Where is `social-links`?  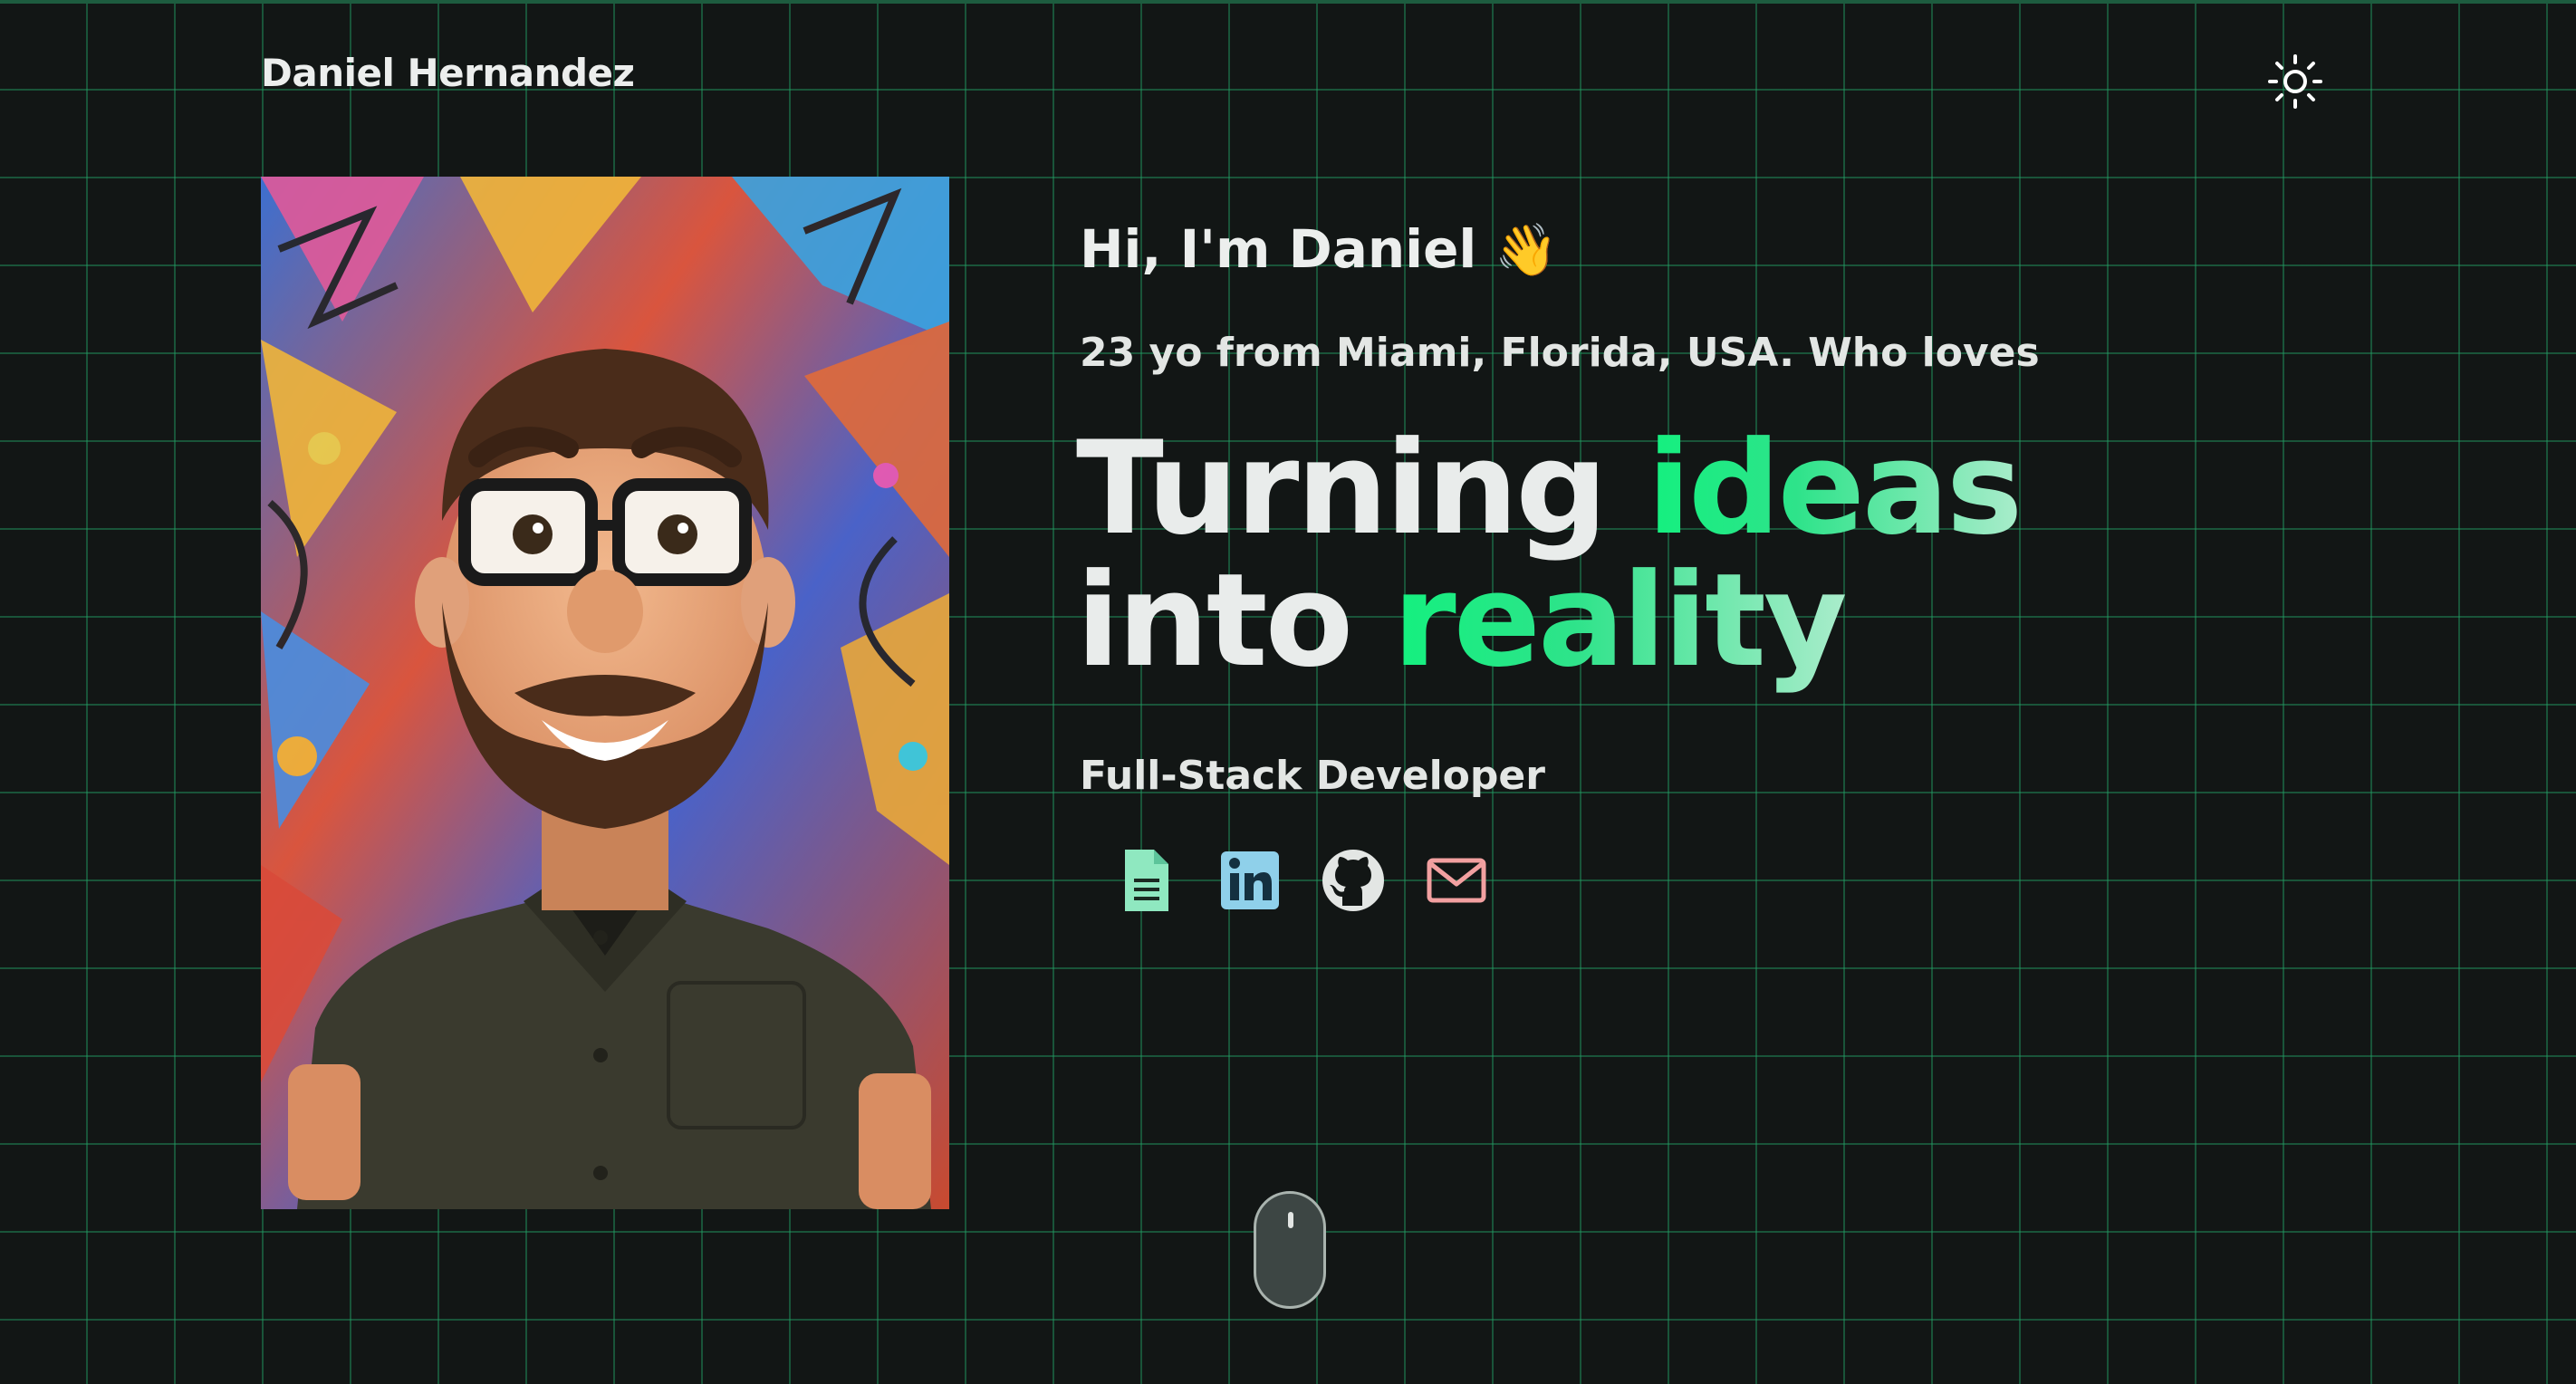 social-links is located at coordinates (1639, 880).